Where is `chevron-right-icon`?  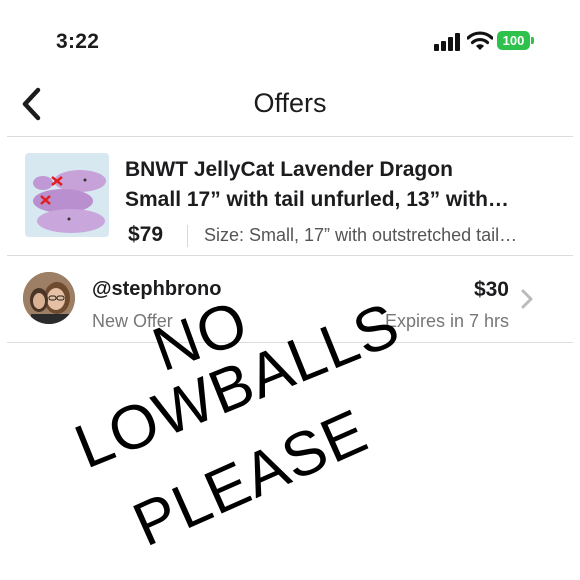
chevron-right-icon is located at coordinates (527, 299).